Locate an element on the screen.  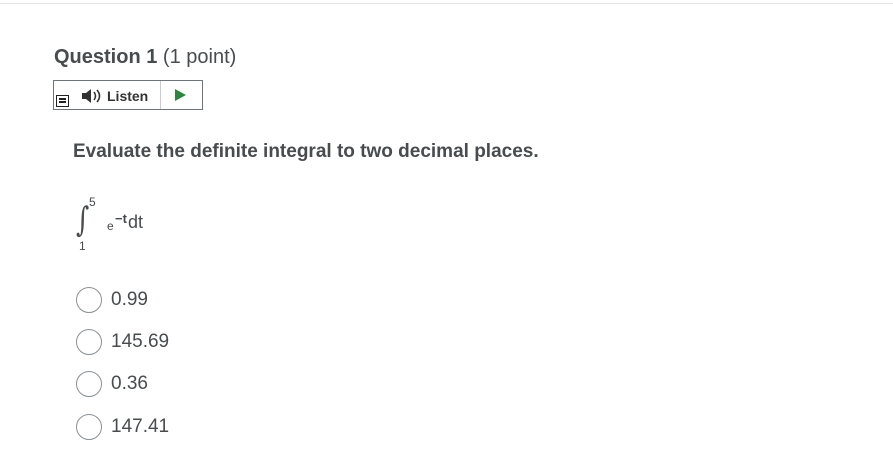
integrand-base: e is located at coordinates (110, 226).